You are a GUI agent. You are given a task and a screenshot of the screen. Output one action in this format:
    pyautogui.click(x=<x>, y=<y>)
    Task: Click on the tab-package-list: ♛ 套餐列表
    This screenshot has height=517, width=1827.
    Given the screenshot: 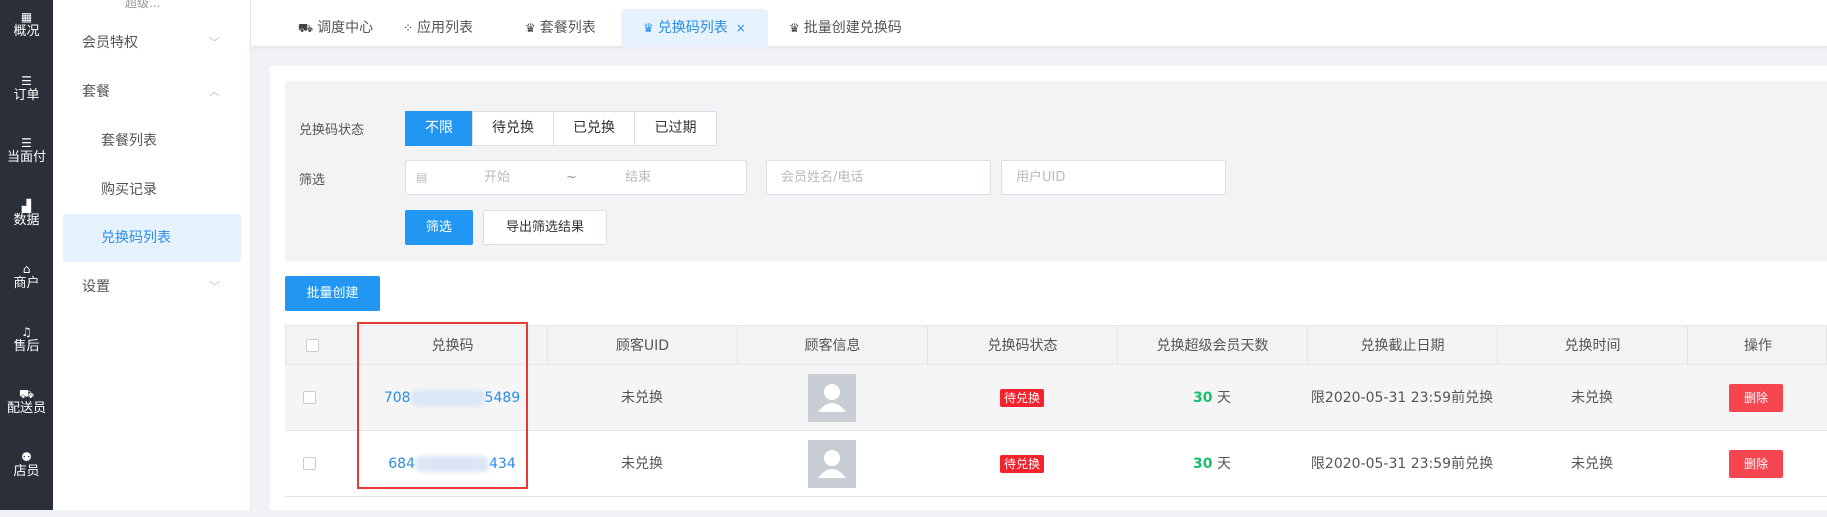 What is the action you would take?
    pyautogui.click(x=560, y=28)
    